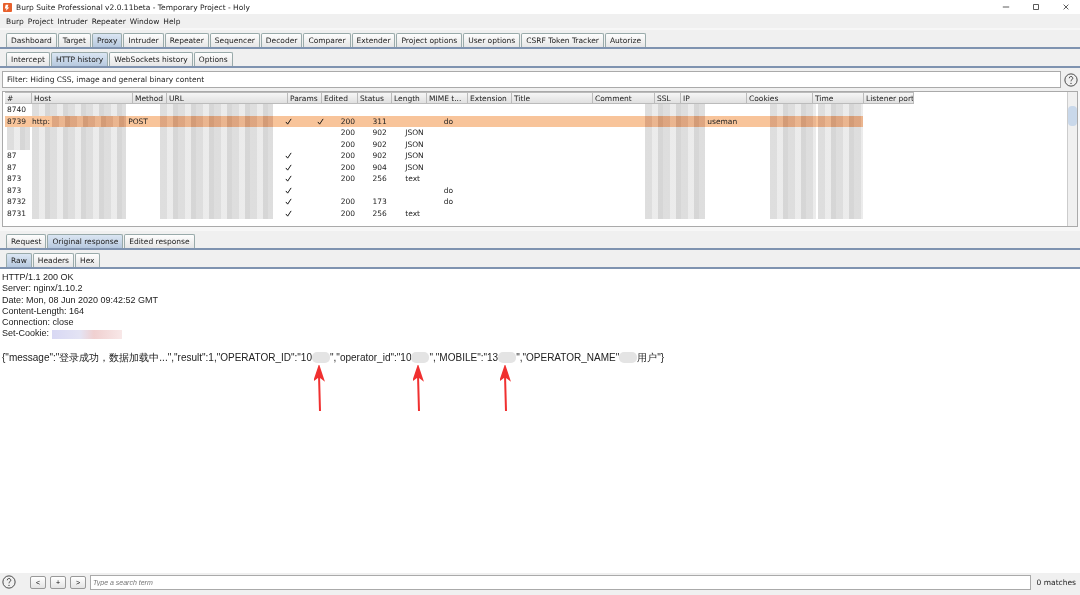 The width and height of the screenshot is (1080, 595). What do you see at coordinates (26, 334) in the screenshot?
I see `response-line: Set-Cookie:` at bounding box center [26, 334].